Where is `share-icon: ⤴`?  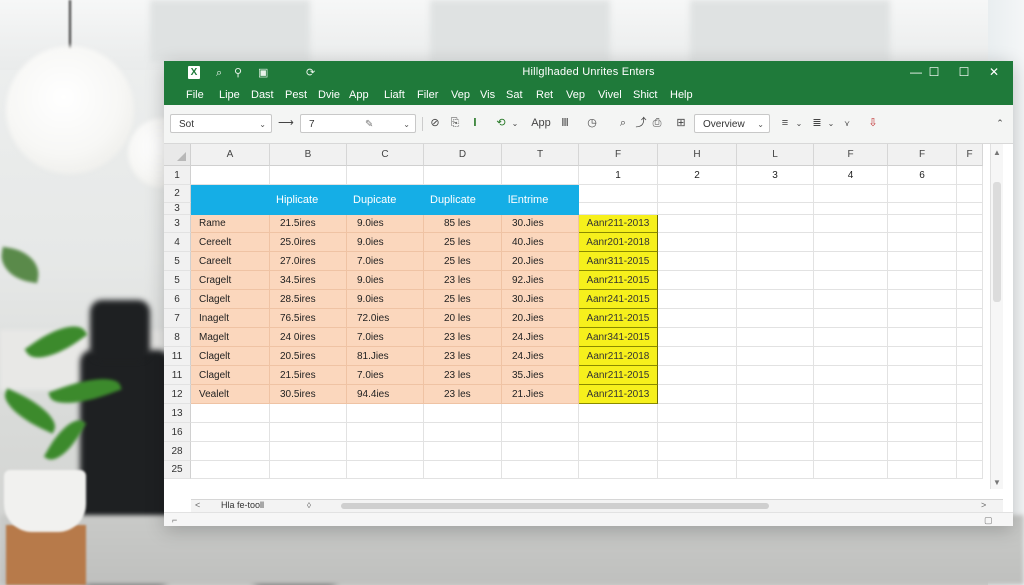
share-icon: ⤴ is located at coordinates (641, 123).